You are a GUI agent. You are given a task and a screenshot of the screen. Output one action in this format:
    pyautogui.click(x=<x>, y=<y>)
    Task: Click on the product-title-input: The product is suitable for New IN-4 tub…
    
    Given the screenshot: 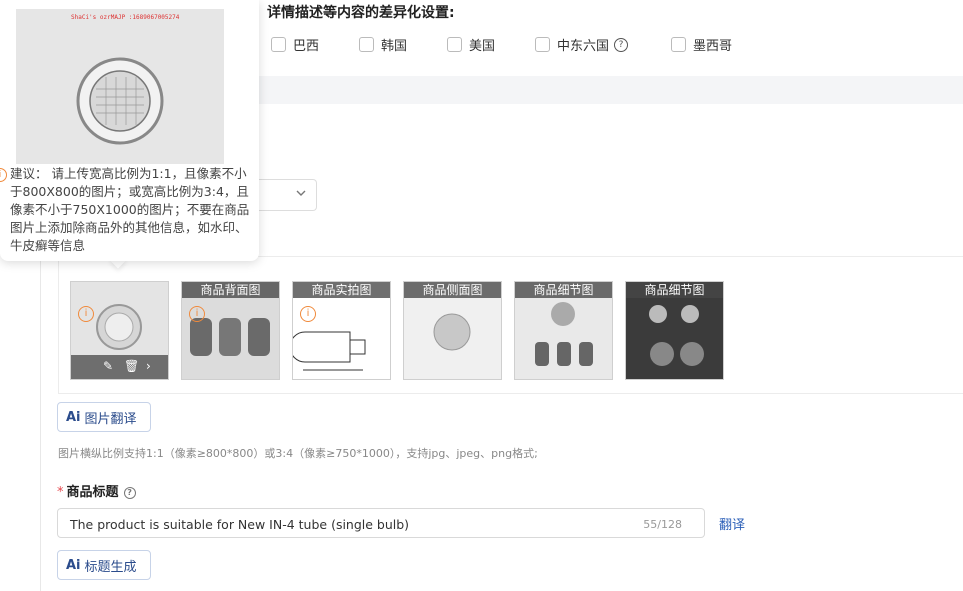 What is the action you would take?
    pyautogui.click(x=381, y=523)
    